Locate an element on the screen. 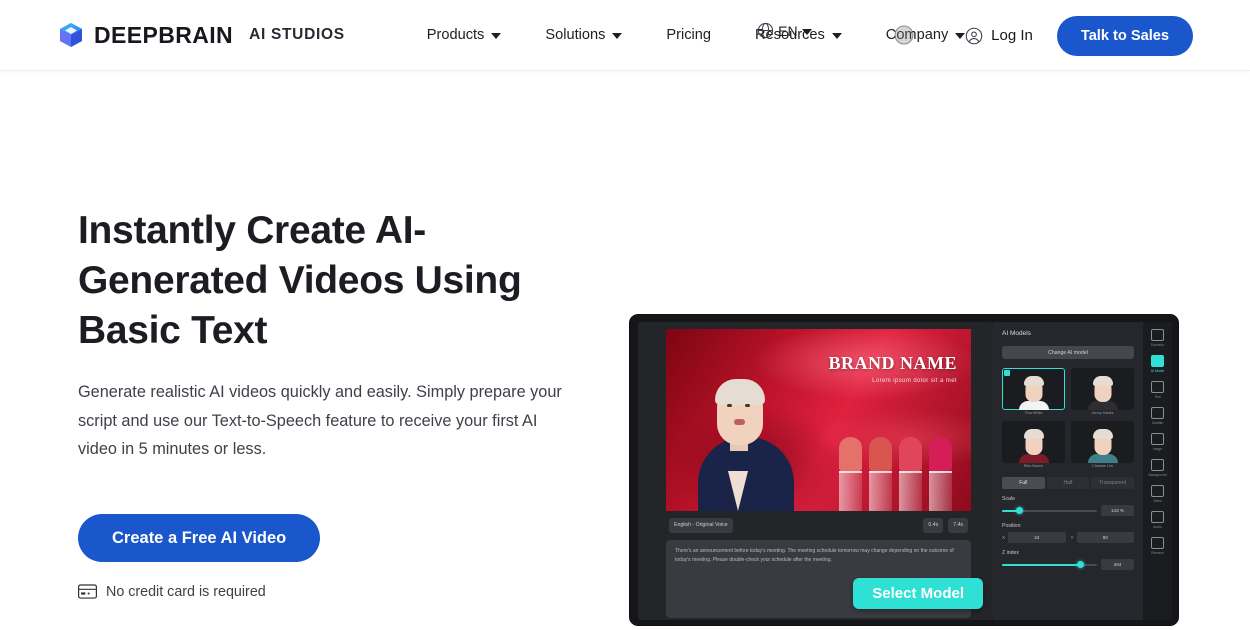 This screenshot has width=1250, height=630. voice-selector: English - Original Voice is located at coordinates (701, 525).